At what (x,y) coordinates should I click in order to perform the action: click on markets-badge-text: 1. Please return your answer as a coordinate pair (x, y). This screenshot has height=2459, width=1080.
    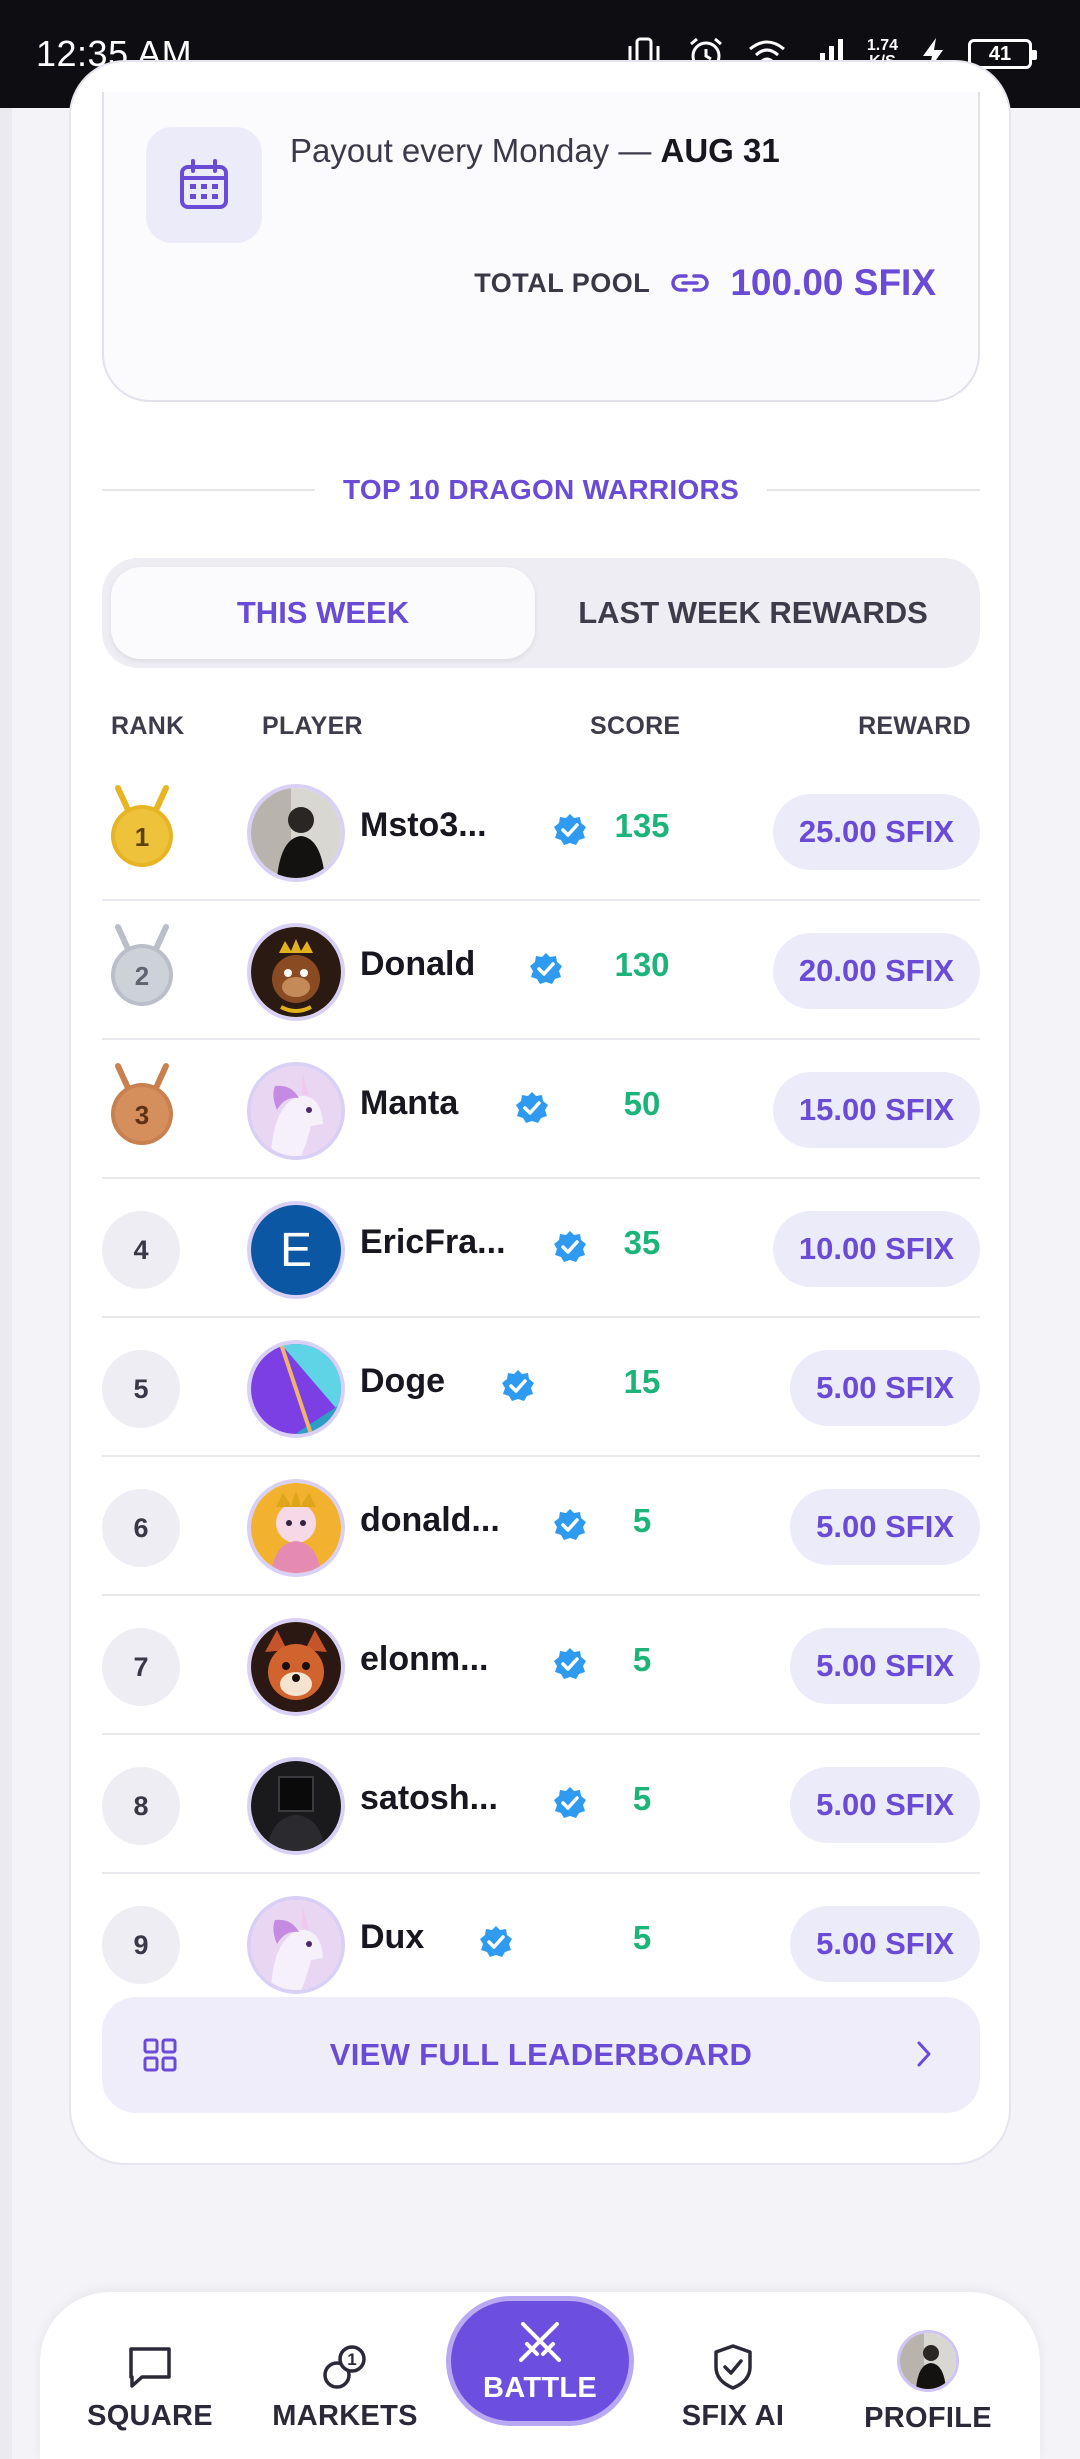
    Looking at the image, I should click on (351, 2359).